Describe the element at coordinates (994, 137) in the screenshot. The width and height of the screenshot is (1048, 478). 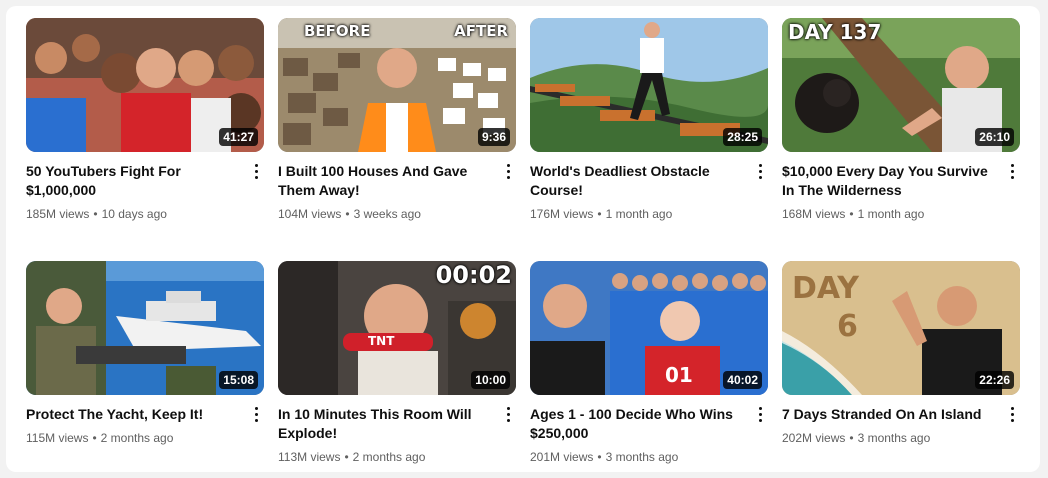
I see `duration-badge: 26:10` at that location.